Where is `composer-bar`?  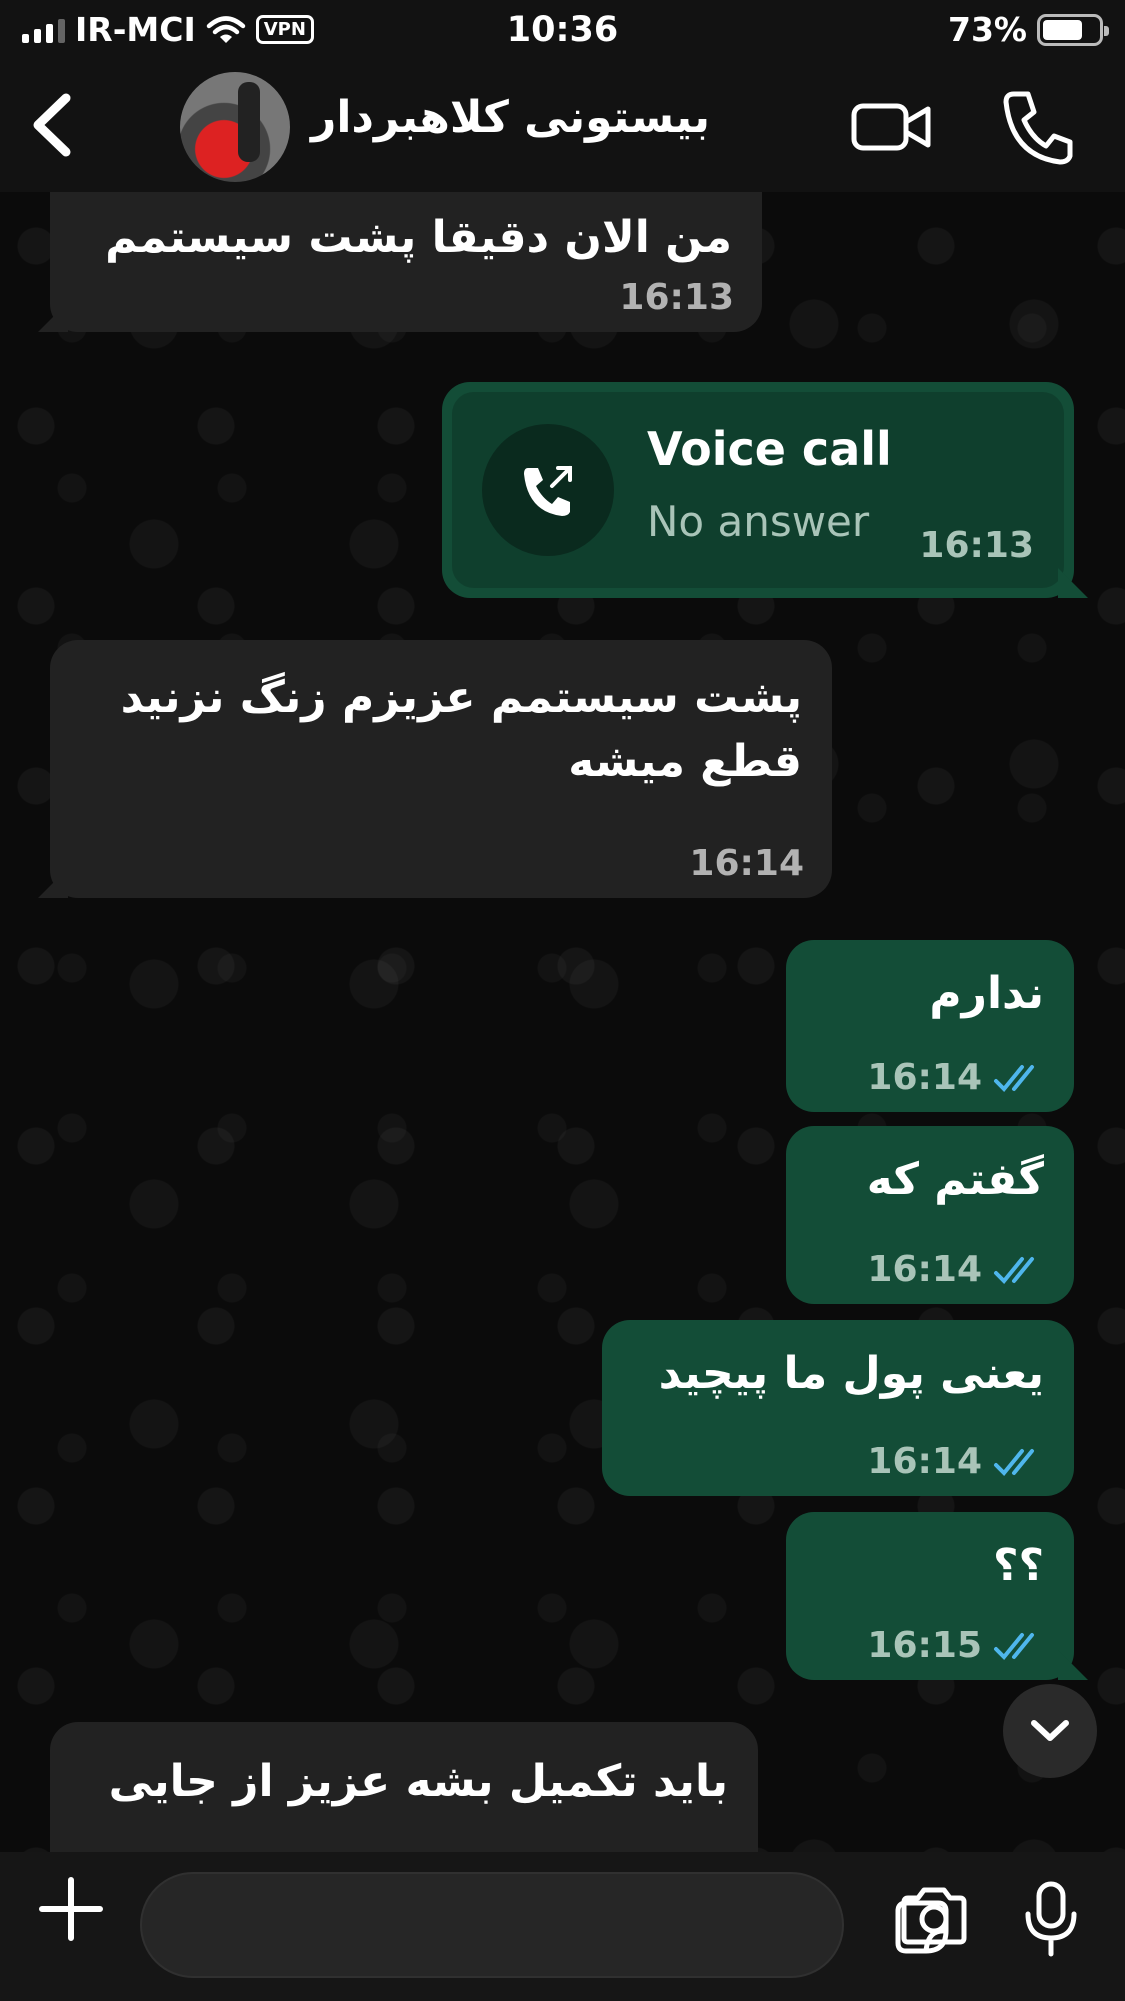
composer-bar is located at coordinates (562, 1926).